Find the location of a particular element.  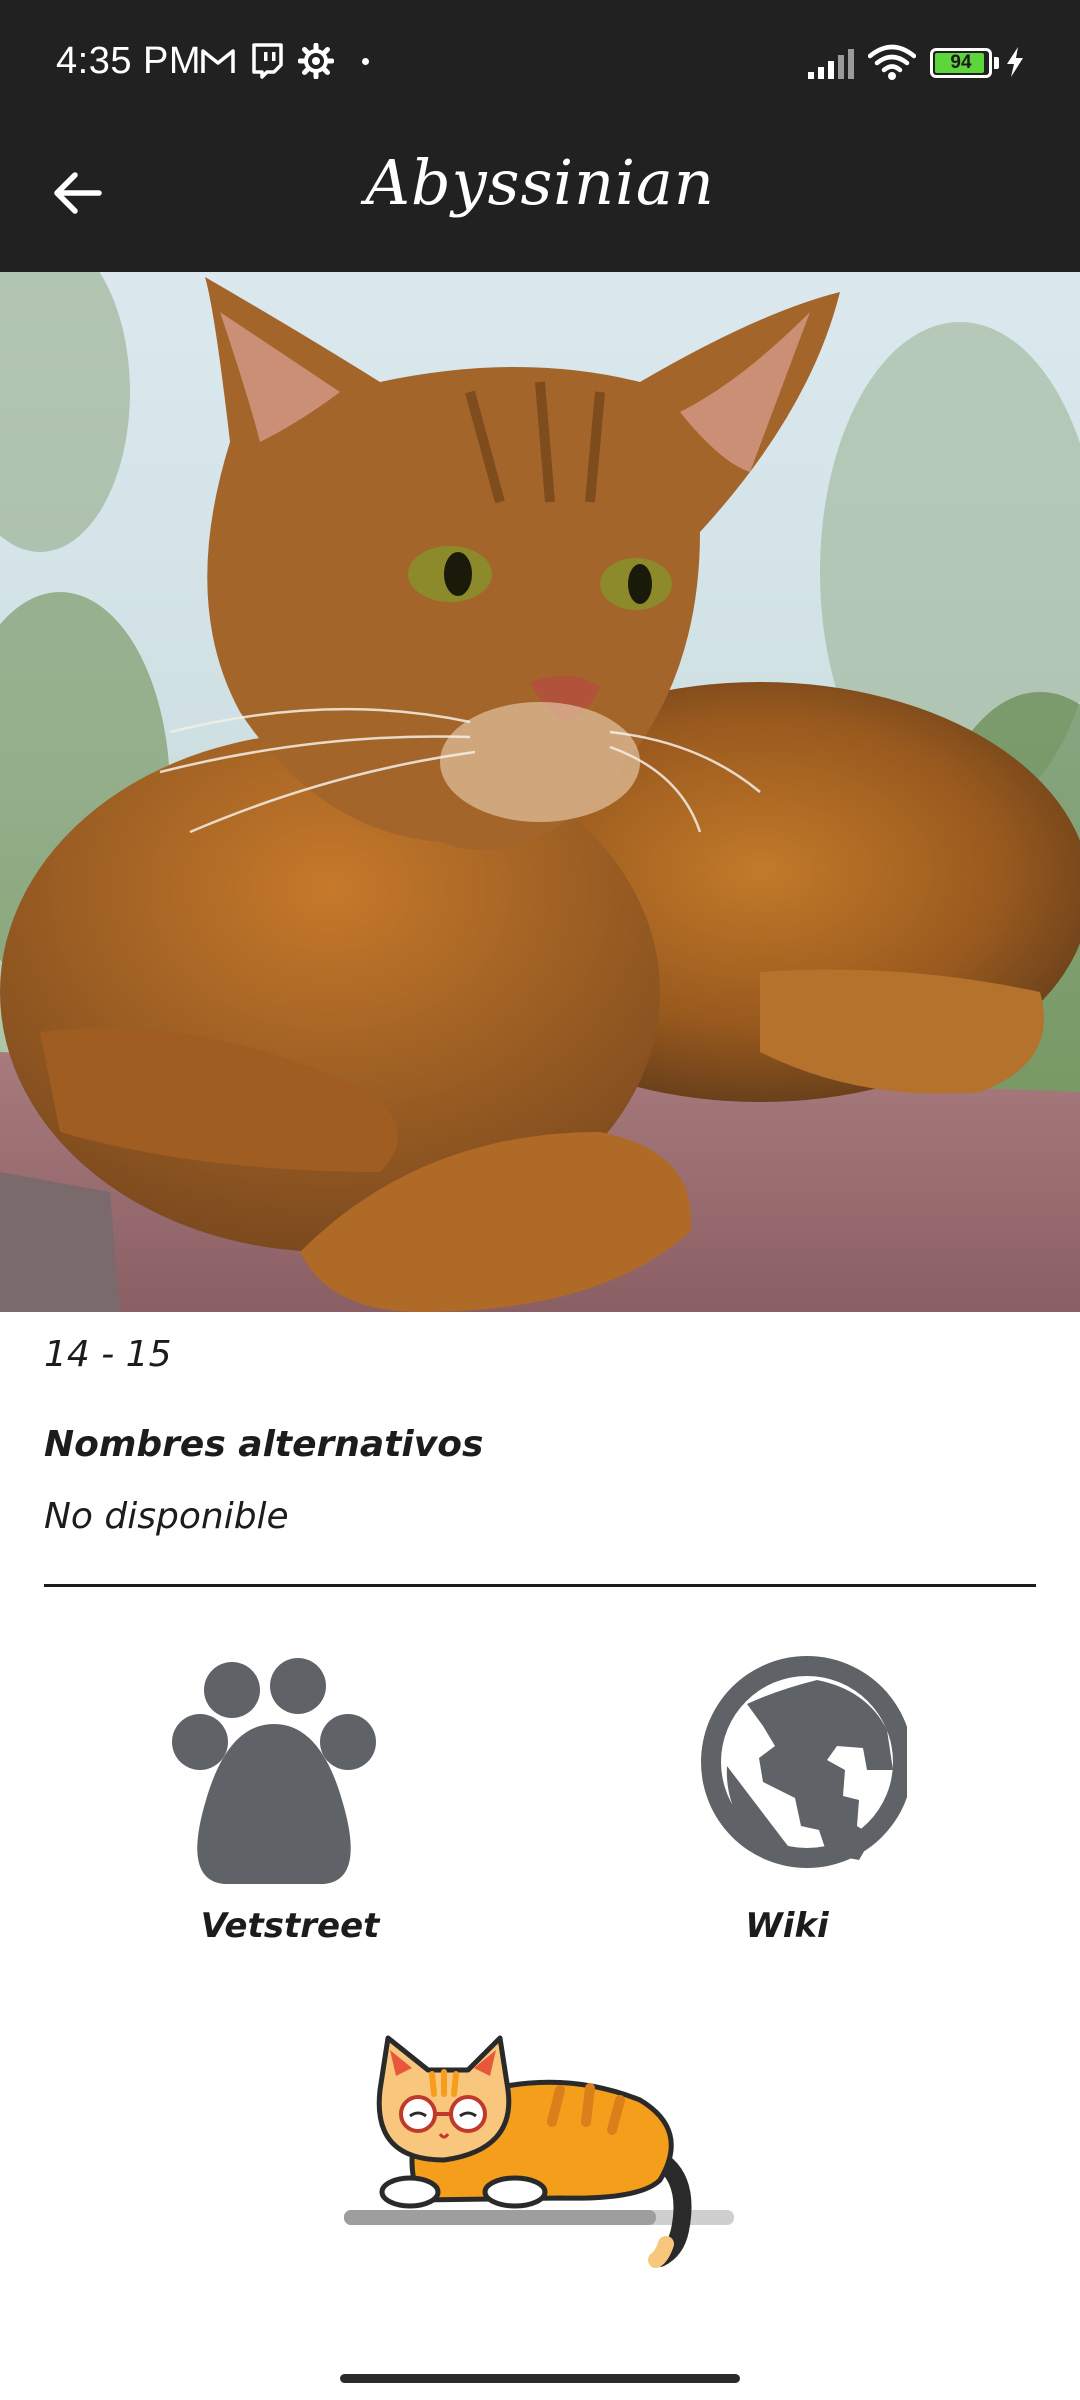

alt-names-heading: Nombres alternativos is located at coordinates (264, 1444).